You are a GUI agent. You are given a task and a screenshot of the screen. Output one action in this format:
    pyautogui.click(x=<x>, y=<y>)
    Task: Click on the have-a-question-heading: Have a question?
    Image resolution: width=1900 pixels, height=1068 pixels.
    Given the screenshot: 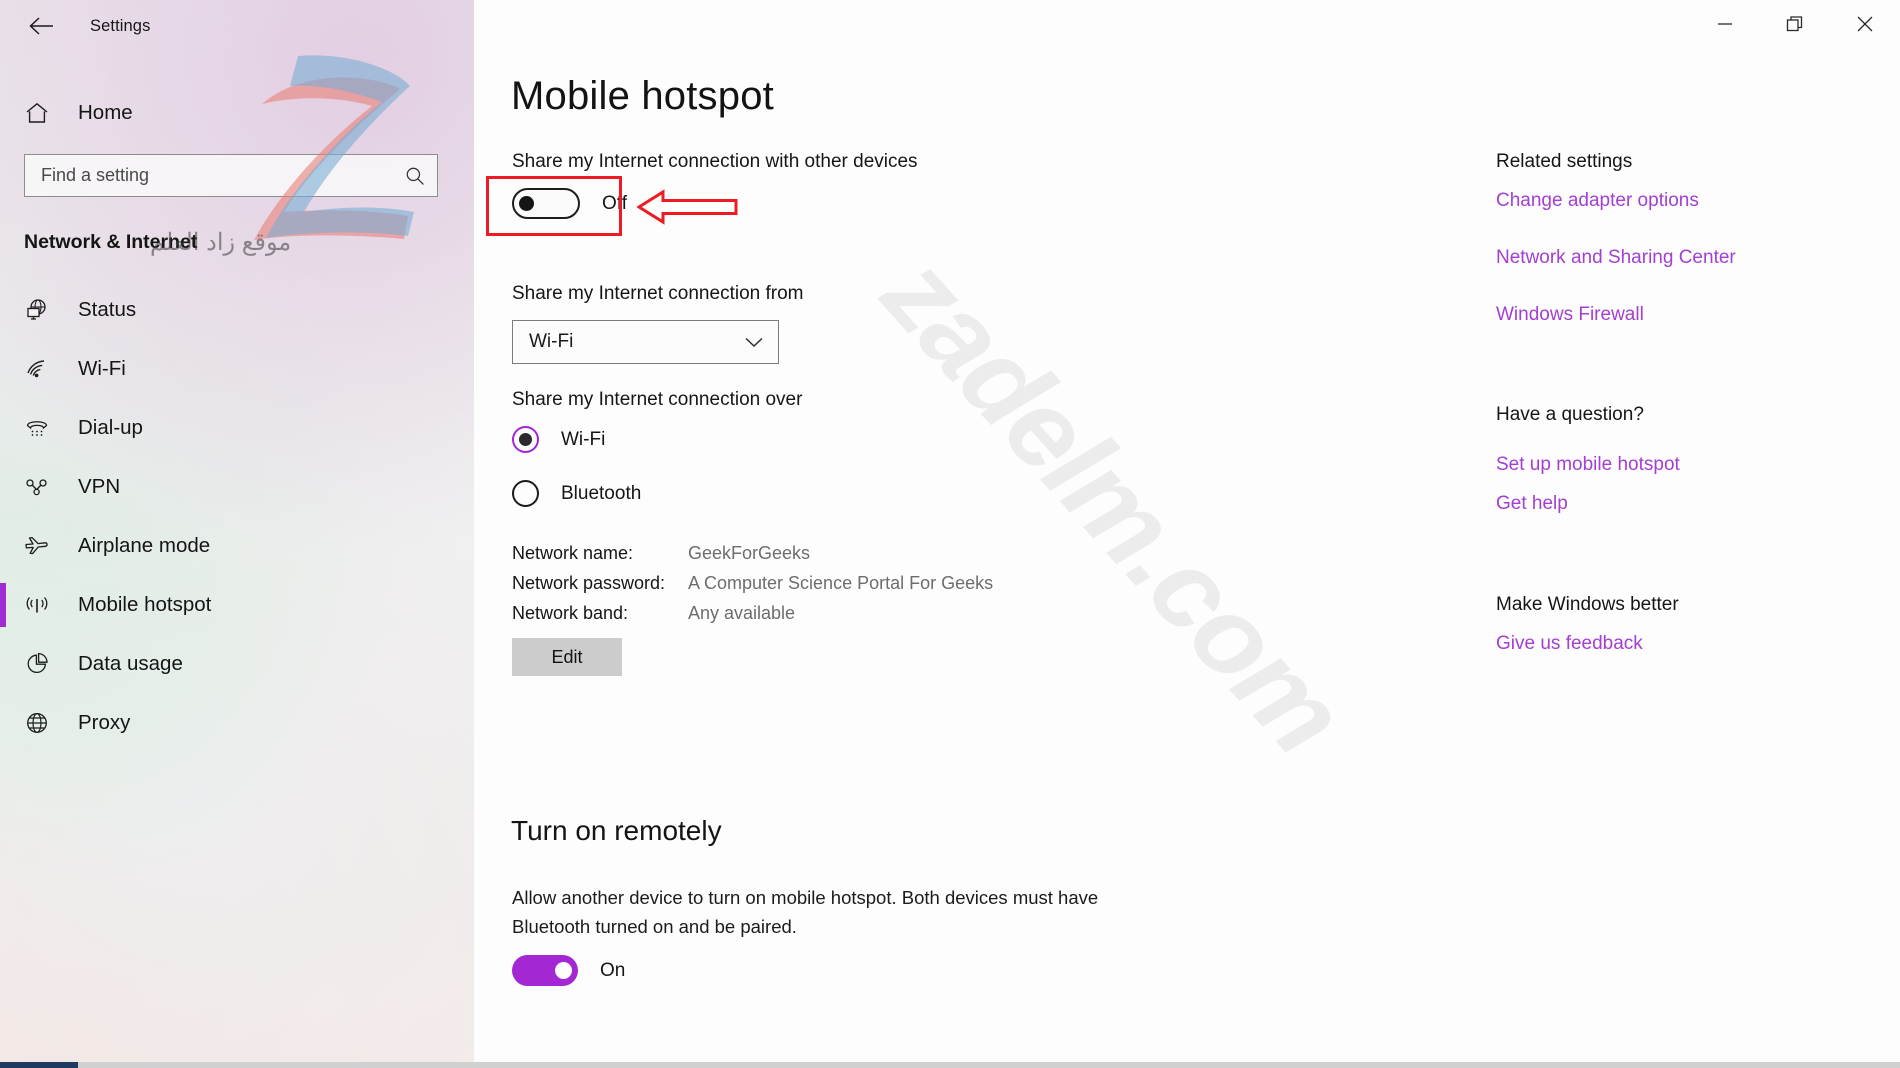 What is the action you would take?
    pyautogui.click(x=1570, y=414)
    